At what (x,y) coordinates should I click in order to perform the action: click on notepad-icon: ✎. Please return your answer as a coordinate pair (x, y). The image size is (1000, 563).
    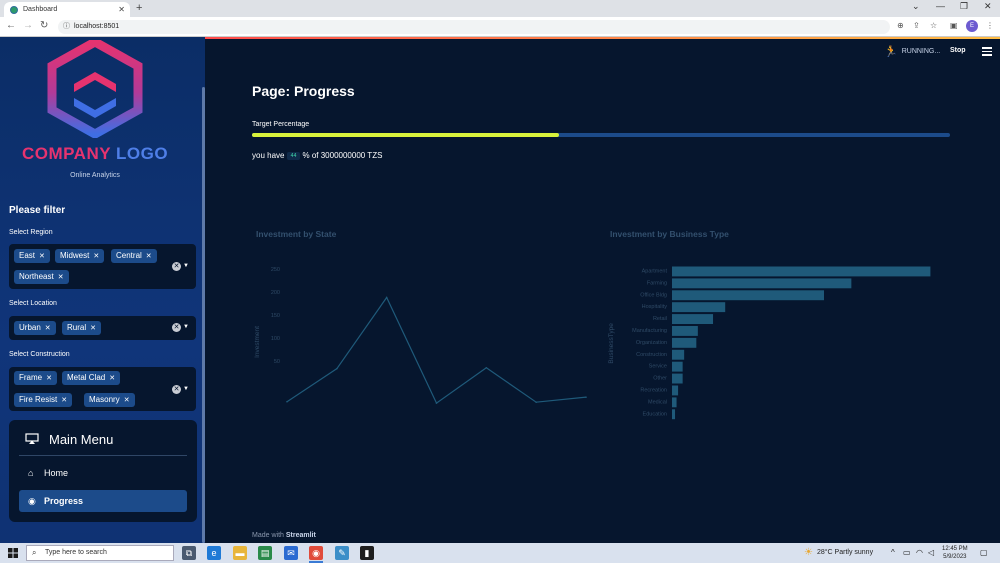
    Looking at the image, I should click on (342, 553).